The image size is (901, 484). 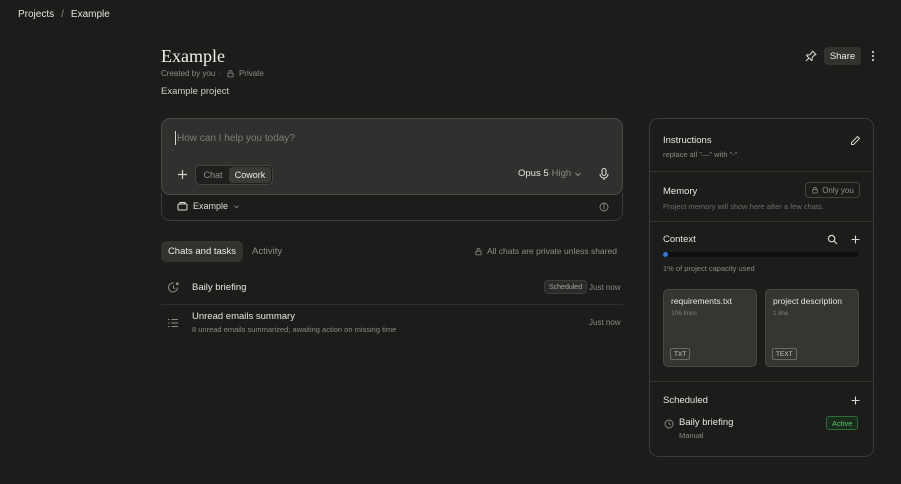 I want to click on scheduled-title: Scheduled, so click(x=685, y=400).